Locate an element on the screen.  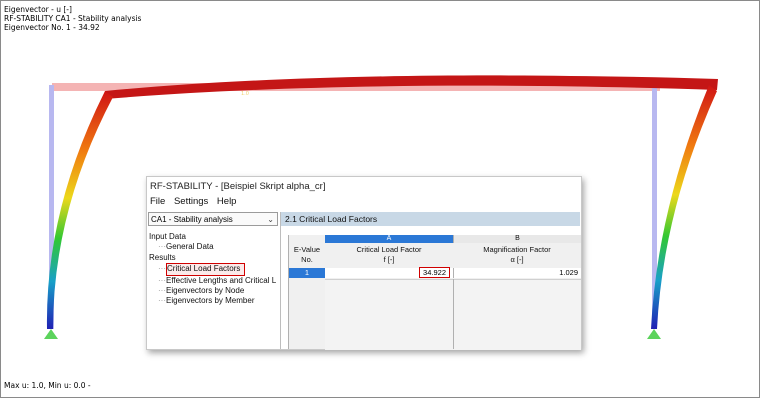
tree-item-eigenvectors-by-member: Eigenvectors by Member is located at coordinates (212, 301).